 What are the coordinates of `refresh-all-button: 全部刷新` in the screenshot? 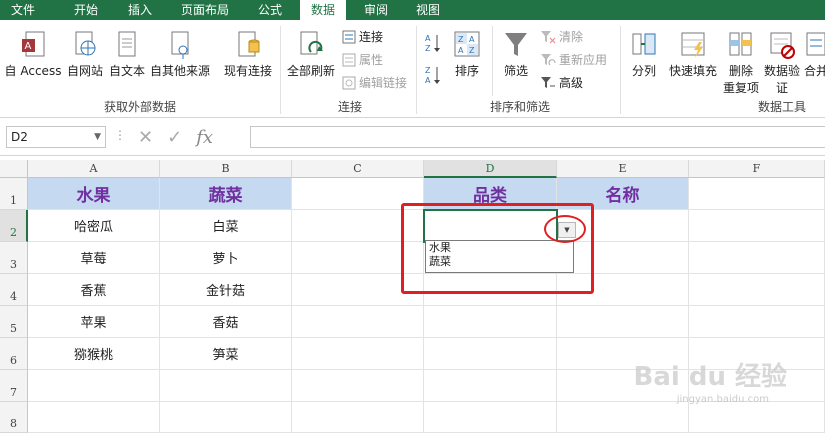 It's located at (311, 54).